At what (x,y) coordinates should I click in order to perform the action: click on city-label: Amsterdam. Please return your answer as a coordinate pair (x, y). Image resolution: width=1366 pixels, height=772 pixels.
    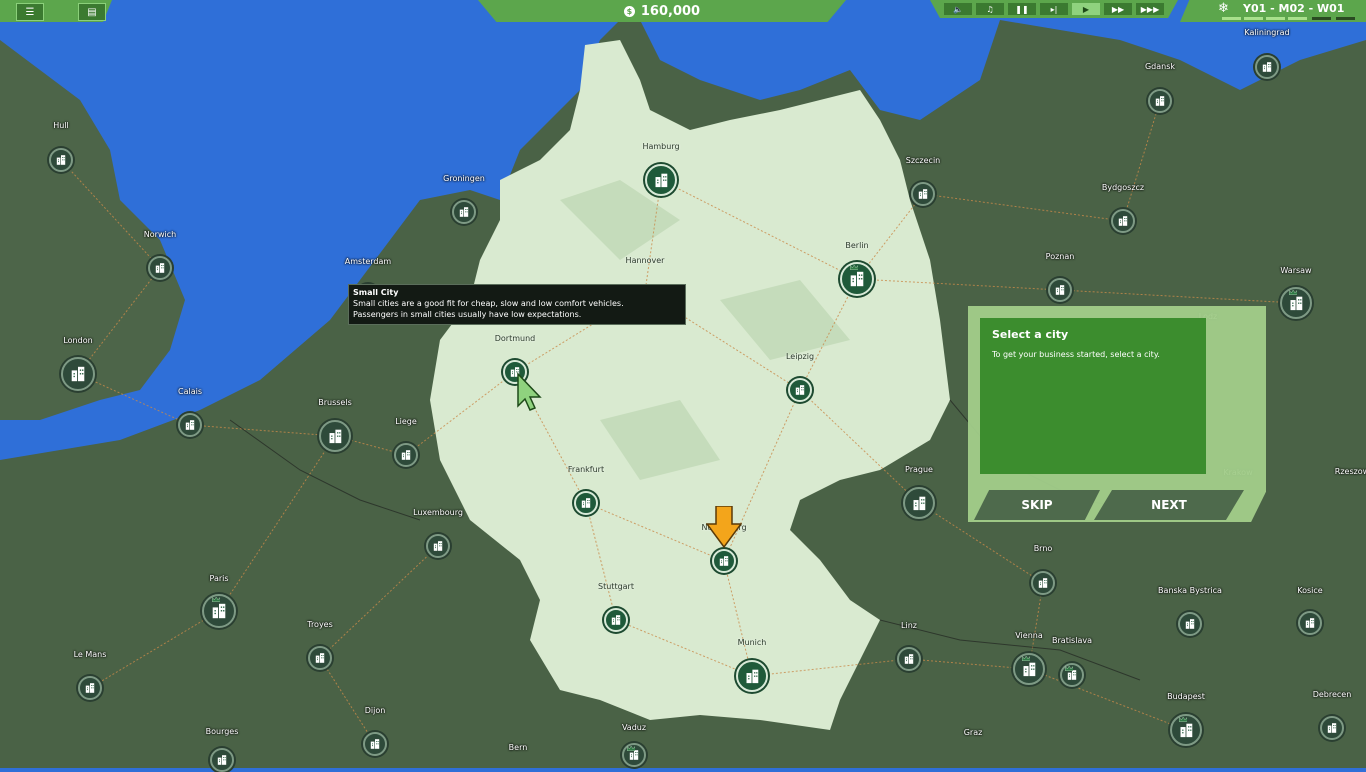
    Looking at the image, I should click on (368, 261).